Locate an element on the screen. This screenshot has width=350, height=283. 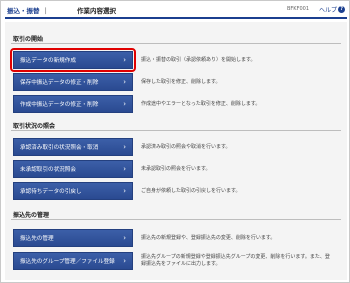
help-icon: ? is located at coordinates (342, 9).